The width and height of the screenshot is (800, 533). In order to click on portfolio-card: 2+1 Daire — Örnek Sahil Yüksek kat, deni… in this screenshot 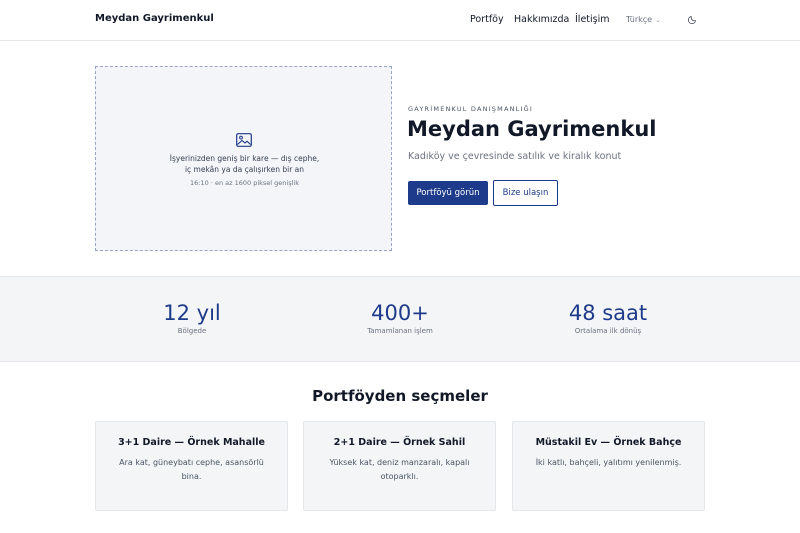, I will do `click(399, 466)`.